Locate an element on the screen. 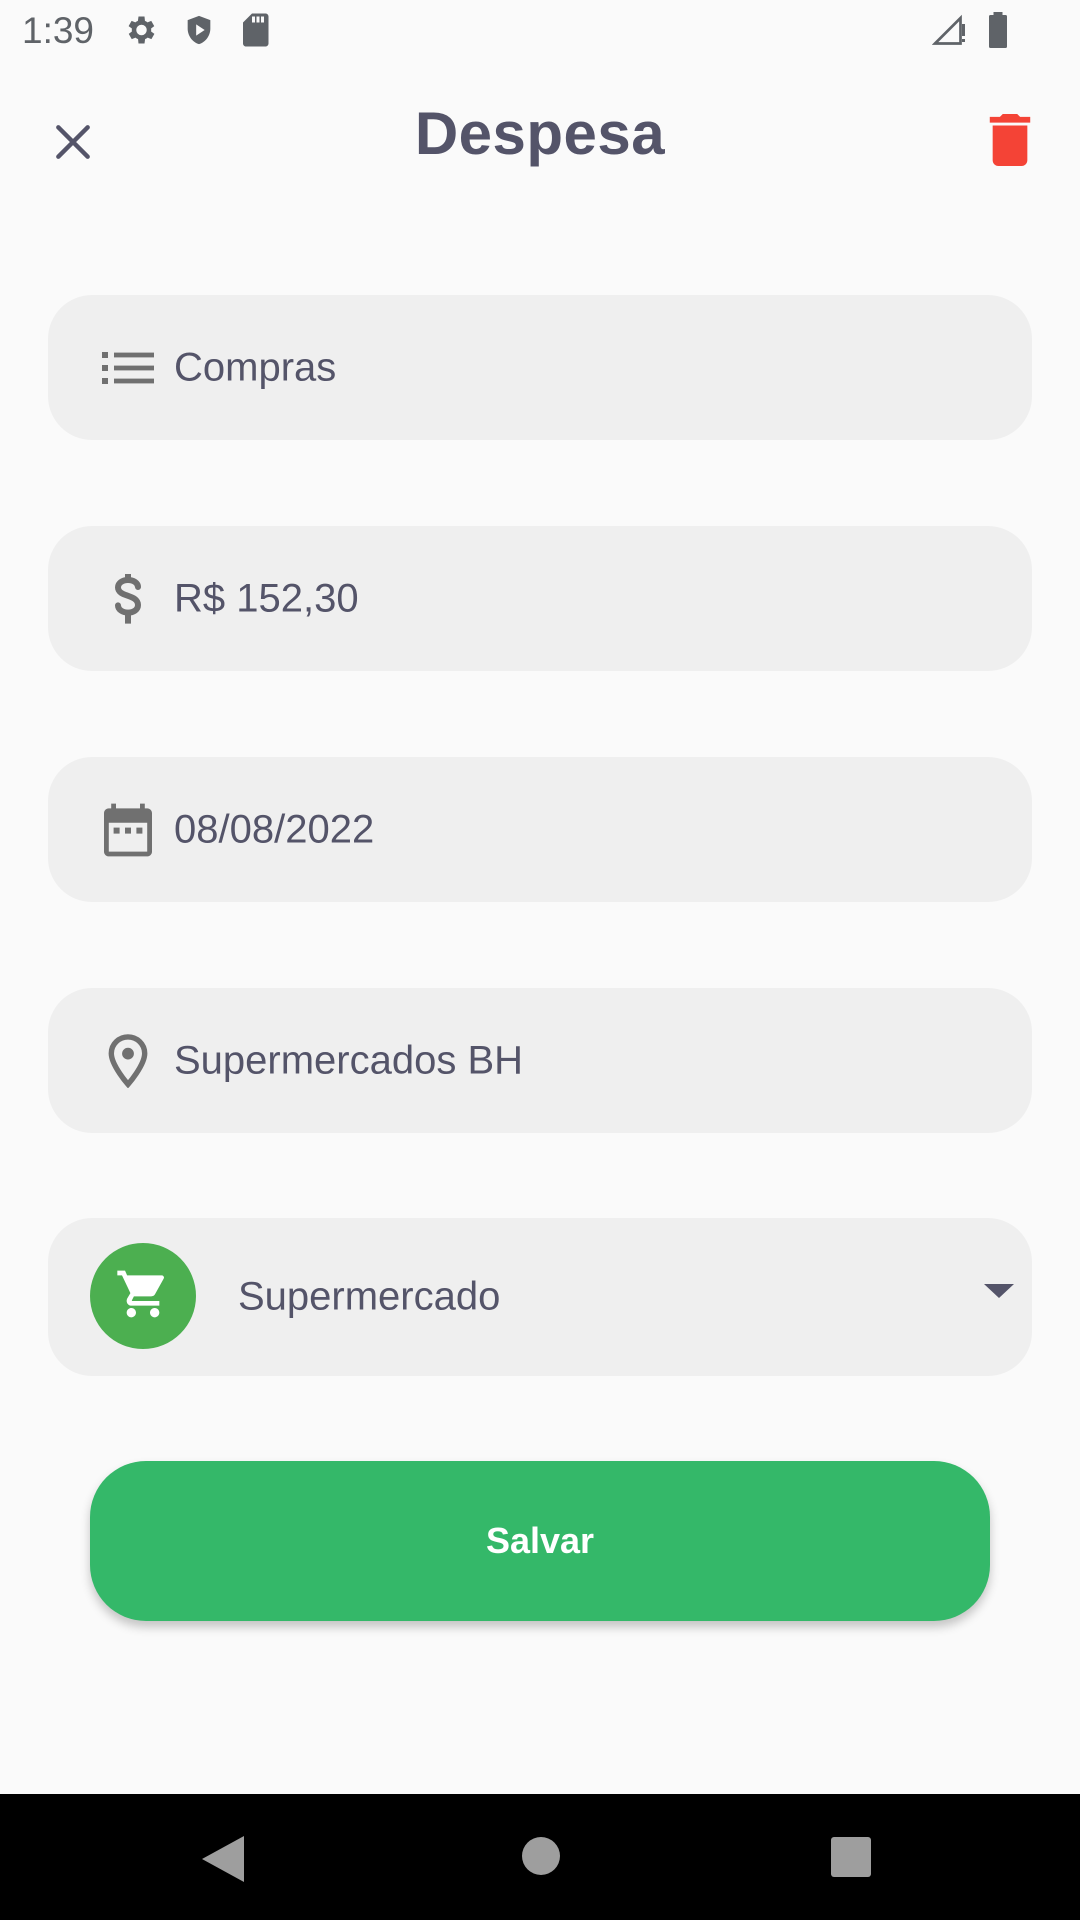 The height and width of the screenshot is (1920, 1080). status-time: 1:39 is located at coordinates (58, 30).